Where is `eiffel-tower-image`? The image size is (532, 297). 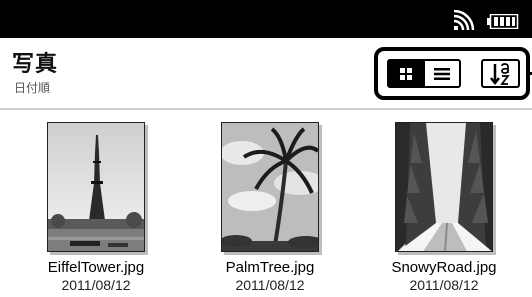 eiffel-tower-image is located at coordinates (96, 187).